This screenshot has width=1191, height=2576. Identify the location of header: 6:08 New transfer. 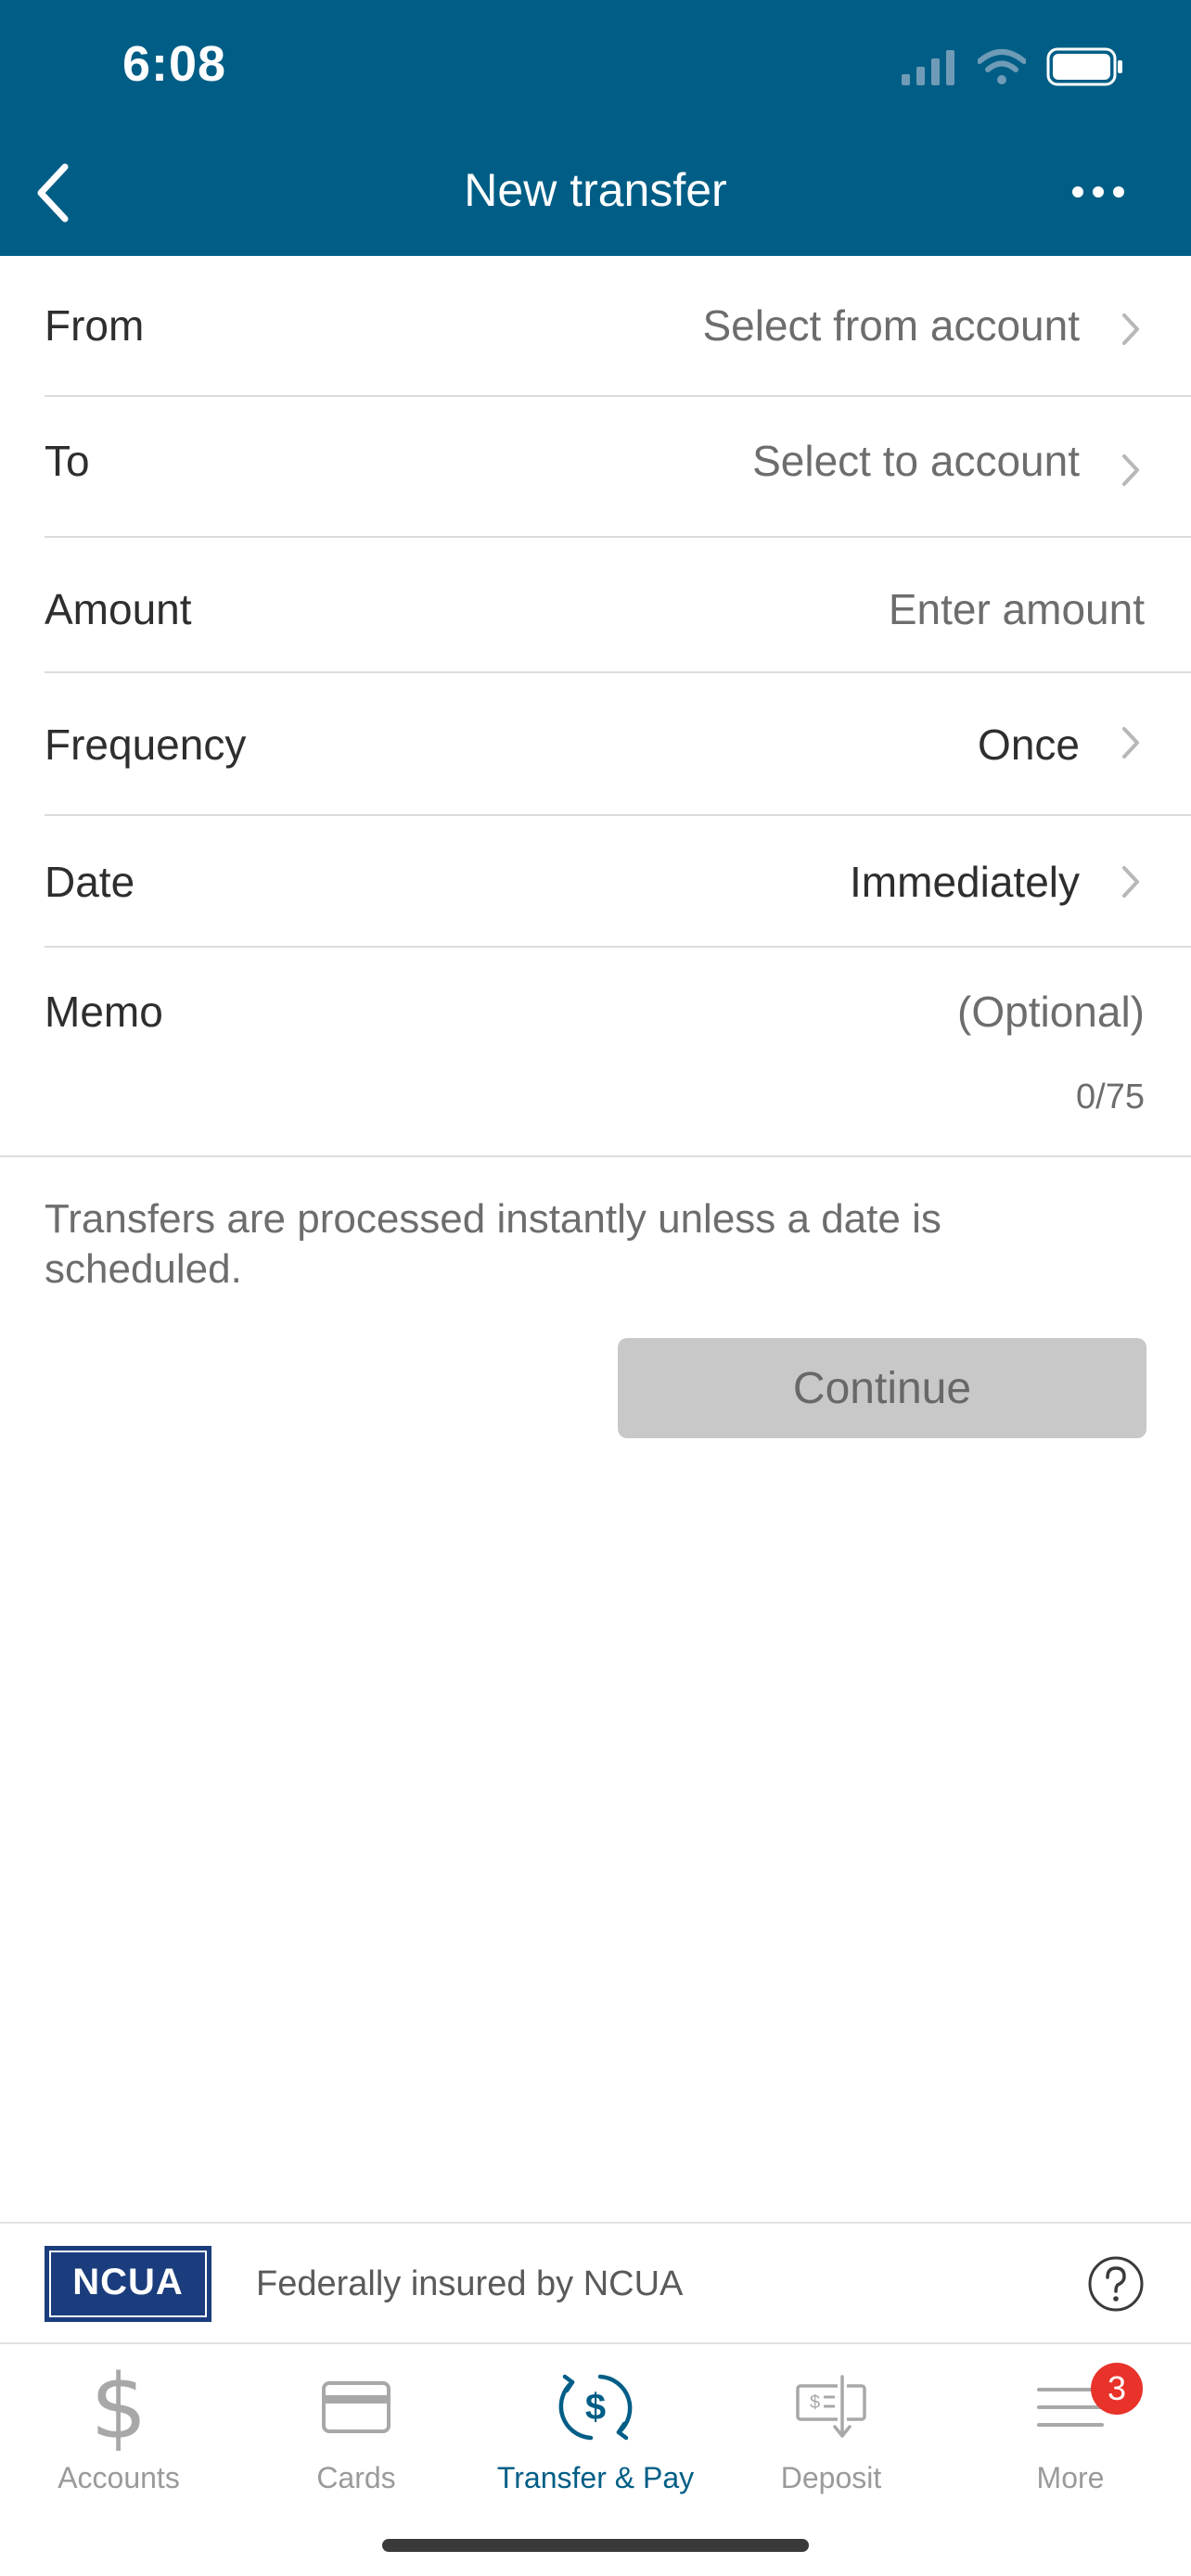
(595, 128).